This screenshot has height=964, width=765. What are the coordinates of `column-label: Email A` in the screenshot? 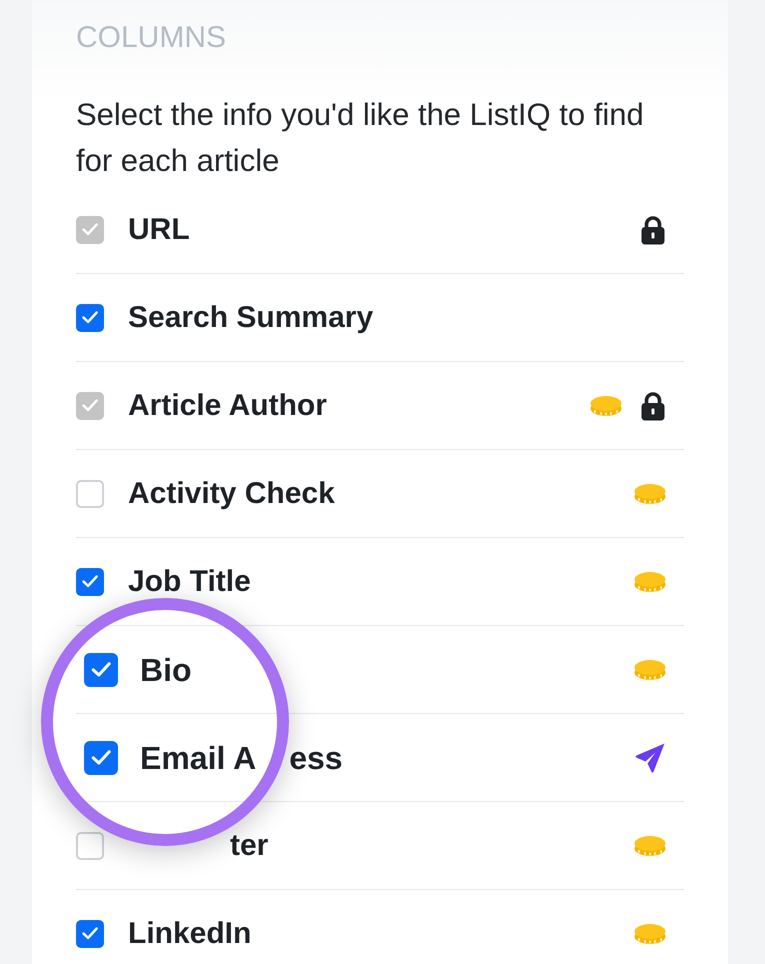 It's located at (198, 758).